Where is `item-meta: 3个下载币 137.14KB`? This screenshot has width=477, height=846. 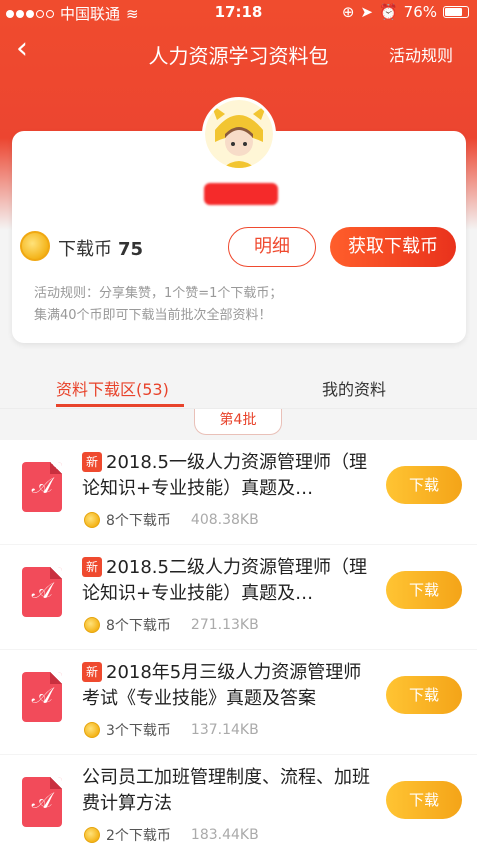
item-meta: 3个下载币 137.14KB is located at coordinates (171, 730).